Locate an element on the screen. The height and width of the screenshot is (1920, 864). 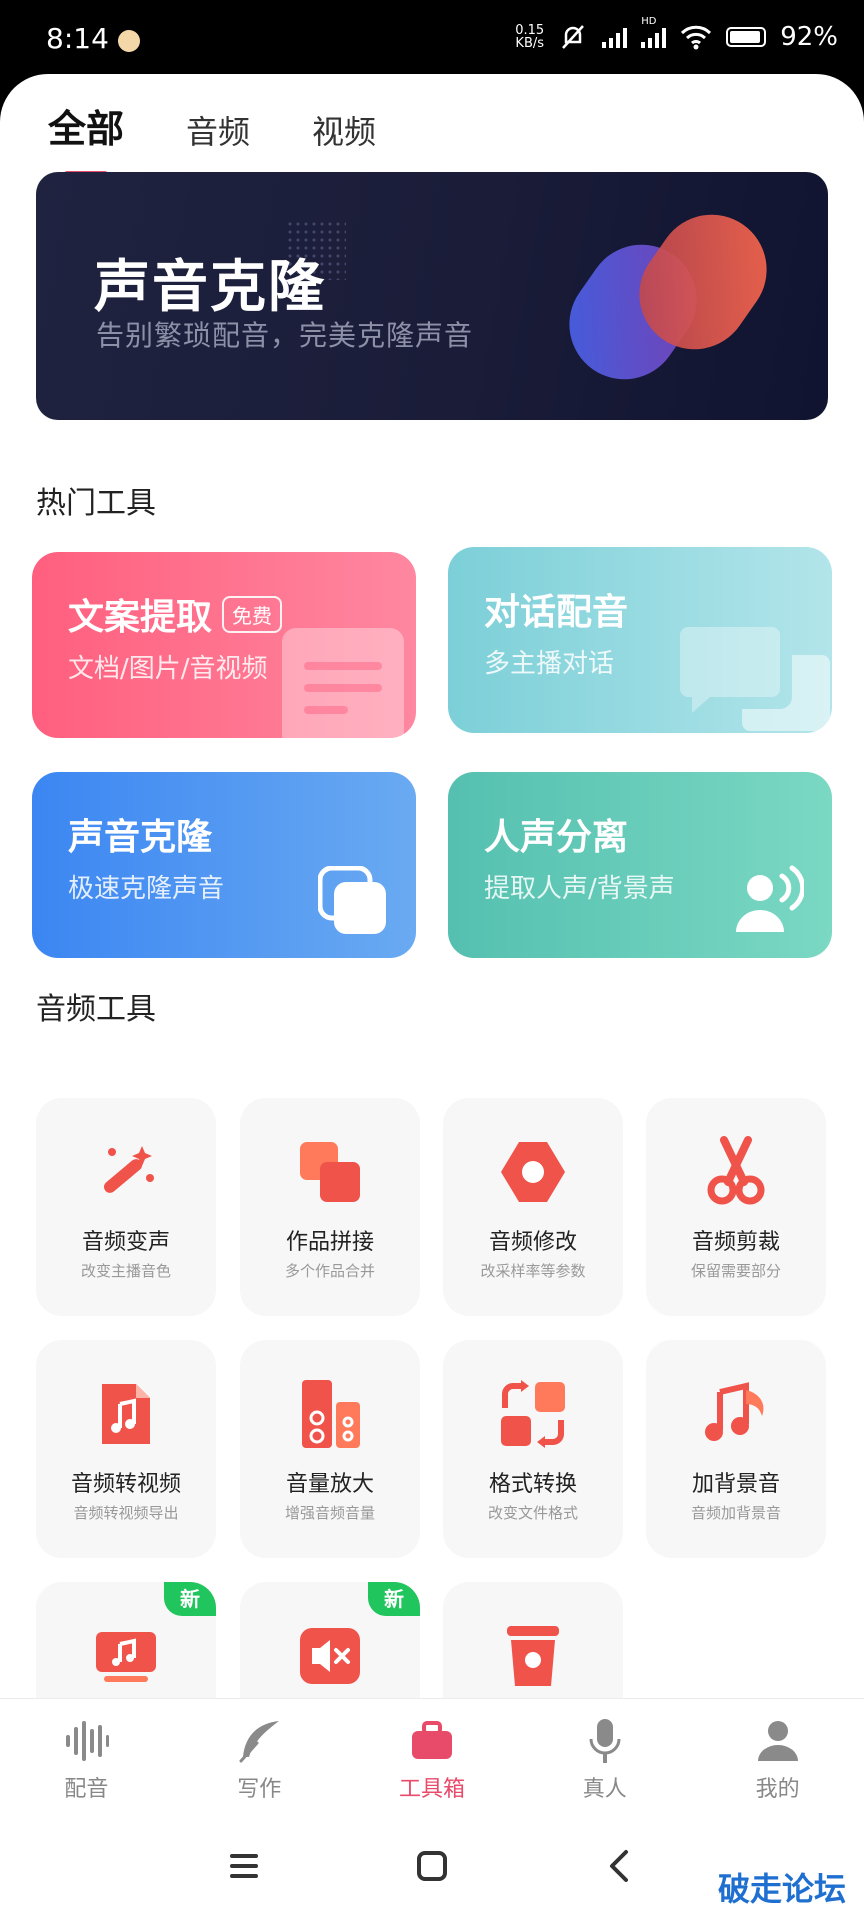
banner-subtitle: 告别繁琐配音，完美克隆声音 is located at coordinates (285, 335).